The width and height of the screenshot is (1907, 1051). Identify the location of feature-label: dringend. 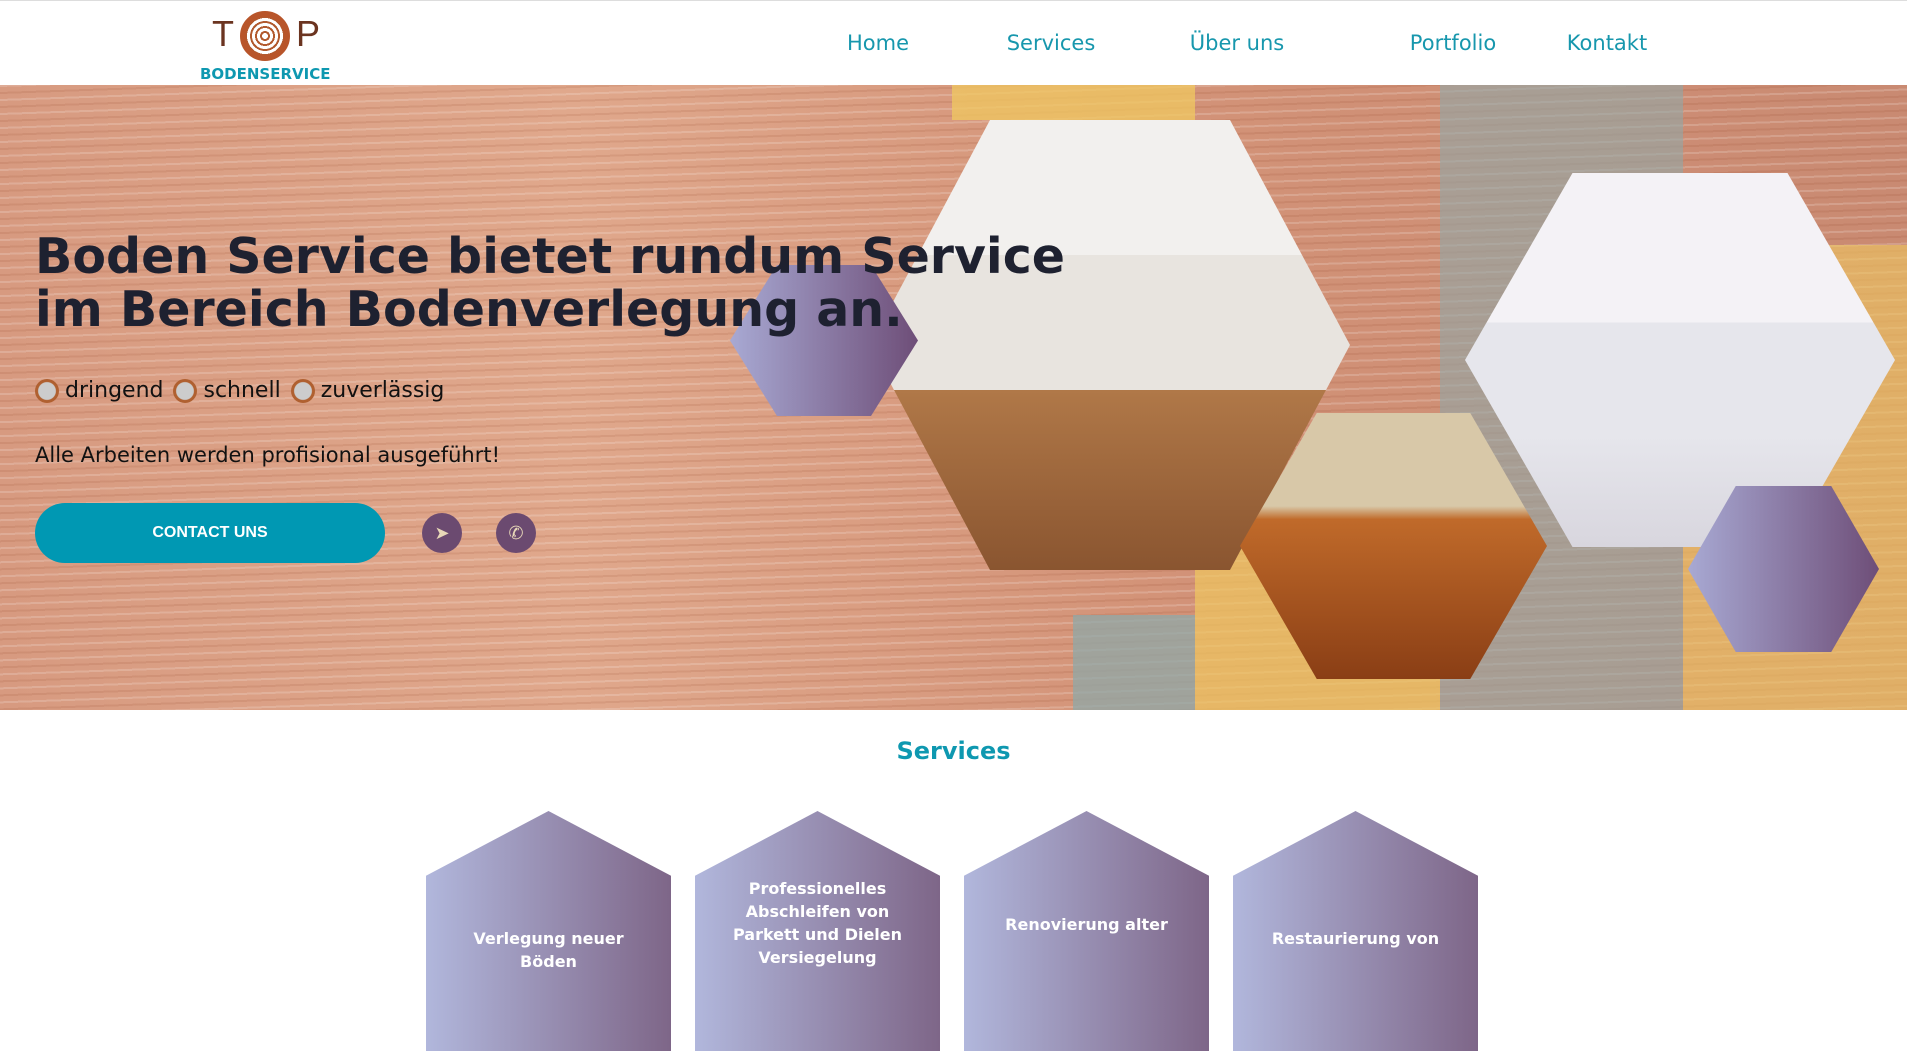
(114, 390).